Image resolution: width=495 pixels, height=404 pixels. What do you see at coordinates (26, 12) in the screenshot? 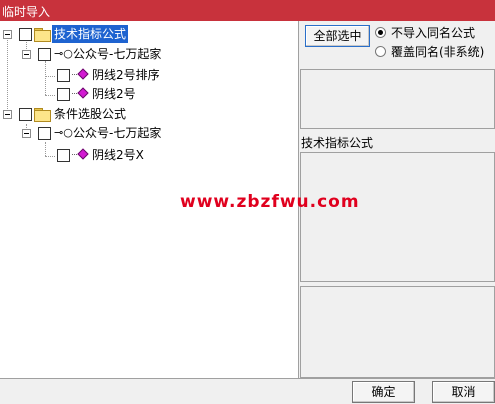
I see `window-title: 临时导入` at bounding box center [26, 12].